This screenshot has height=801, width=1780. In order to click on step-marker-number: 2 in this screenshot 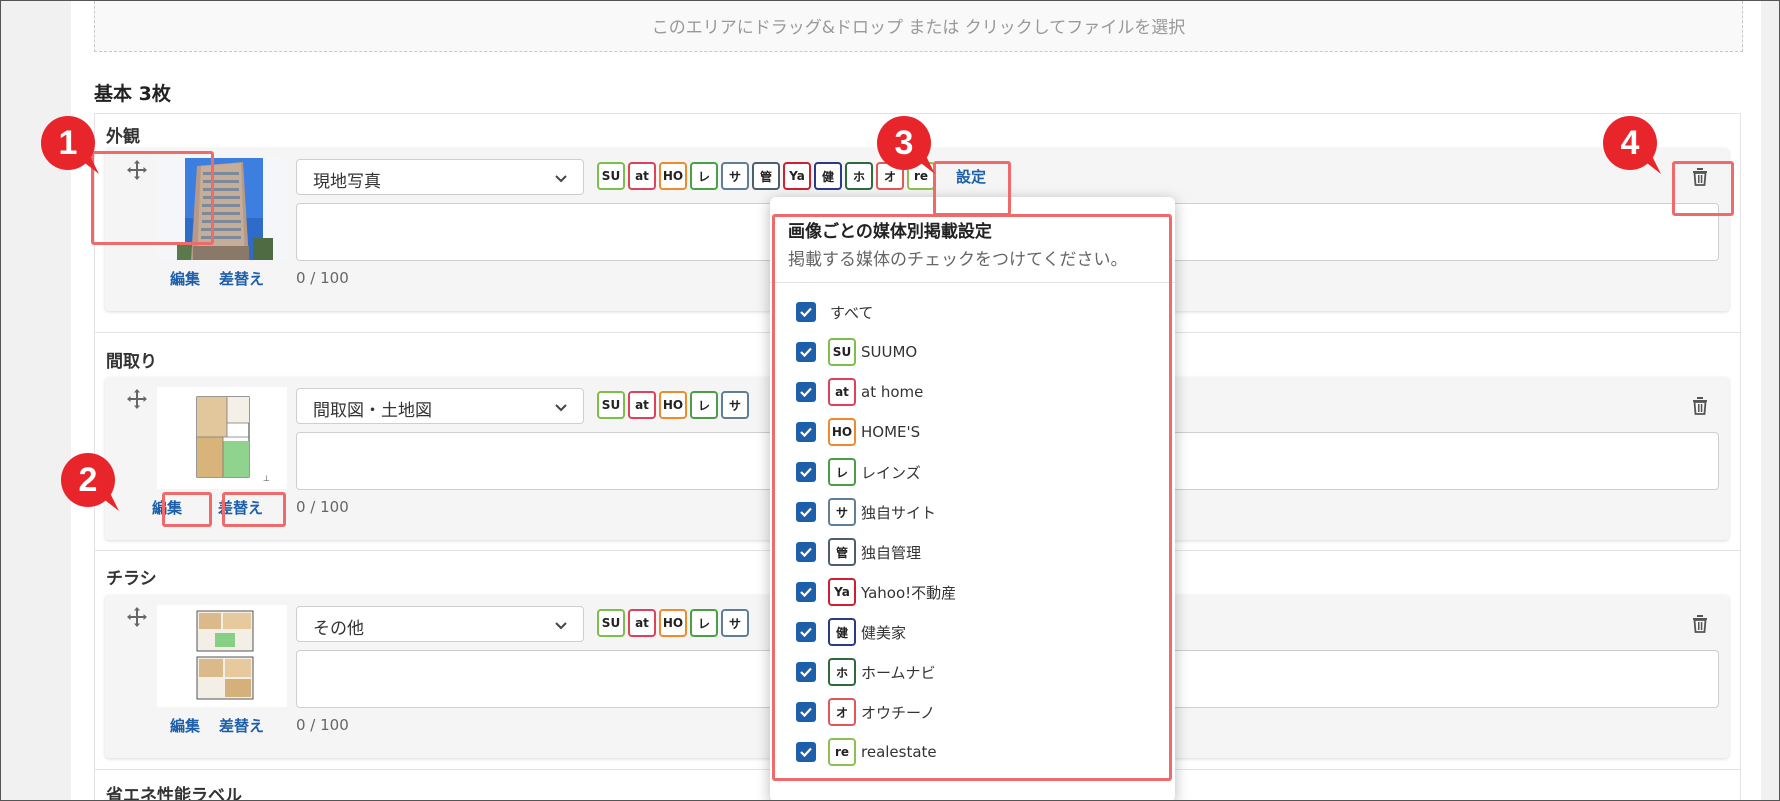, I will do `click(88, 480)`.